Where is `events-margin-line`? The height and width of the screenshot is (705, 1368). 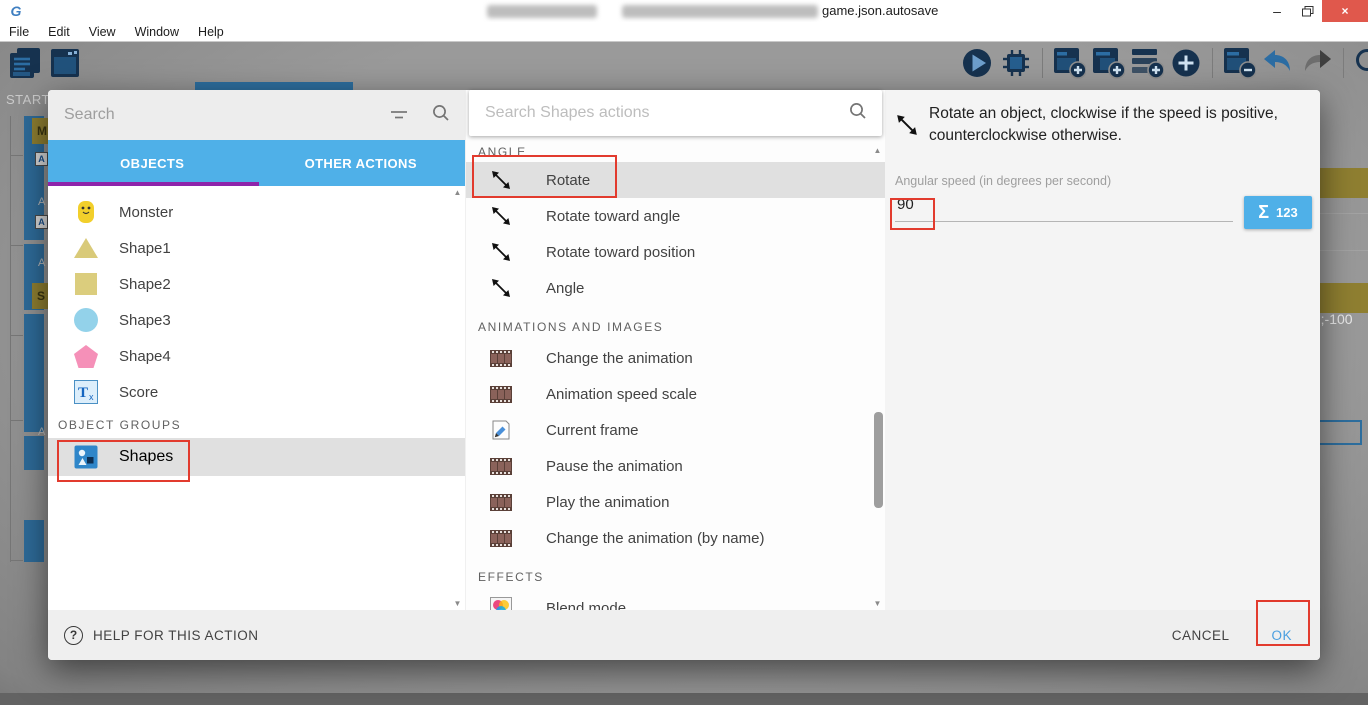
events-margin-line is located at coordinates (10, 339).